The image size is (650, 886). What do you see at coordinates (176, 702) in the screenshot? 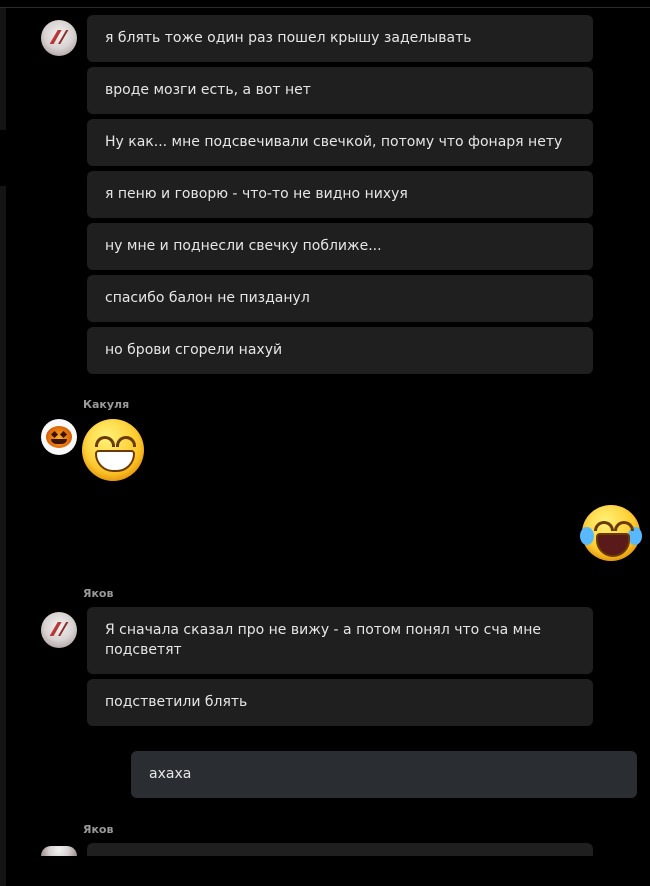
I see `message-text: подстветили блять` at bounding box center [176, 702].